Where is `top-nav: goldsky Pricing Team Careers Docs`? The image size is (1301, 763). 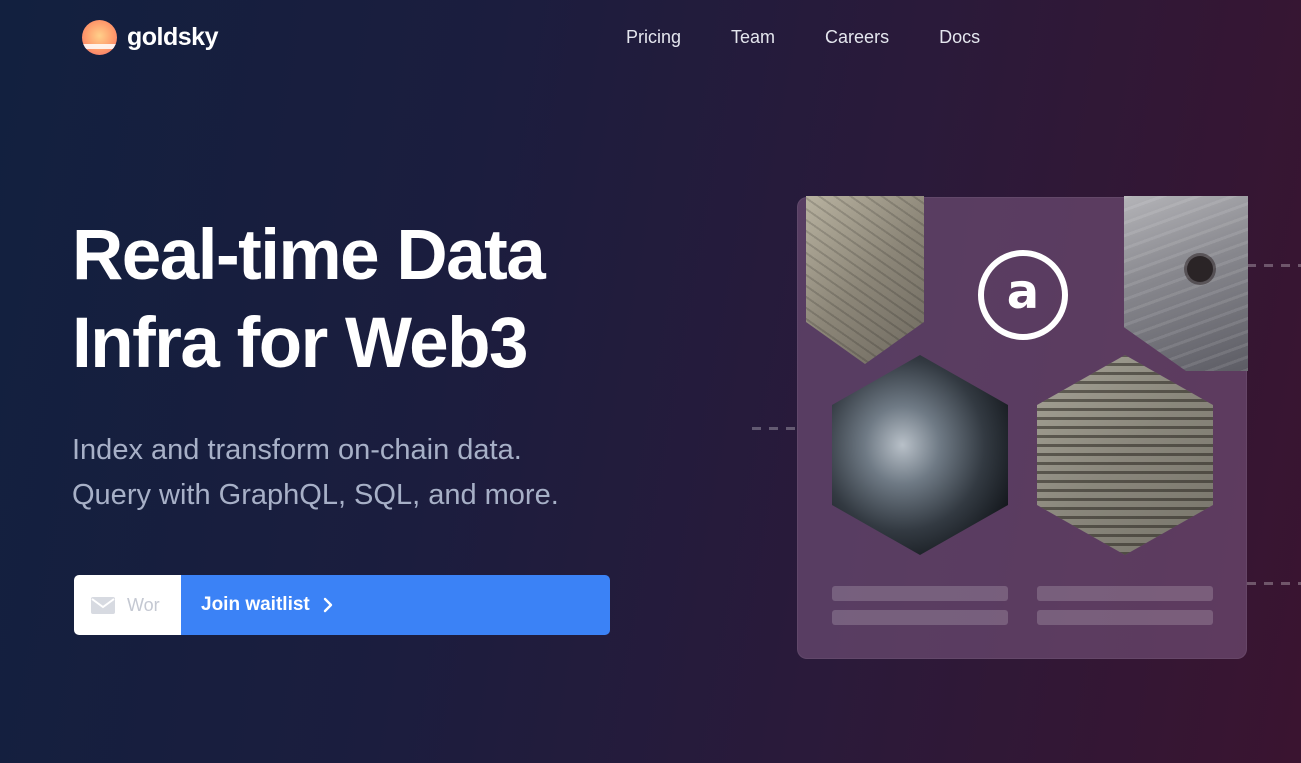
top-nav: goldsky Pricing Team Careers Docs is located at coordinates (650, 38).